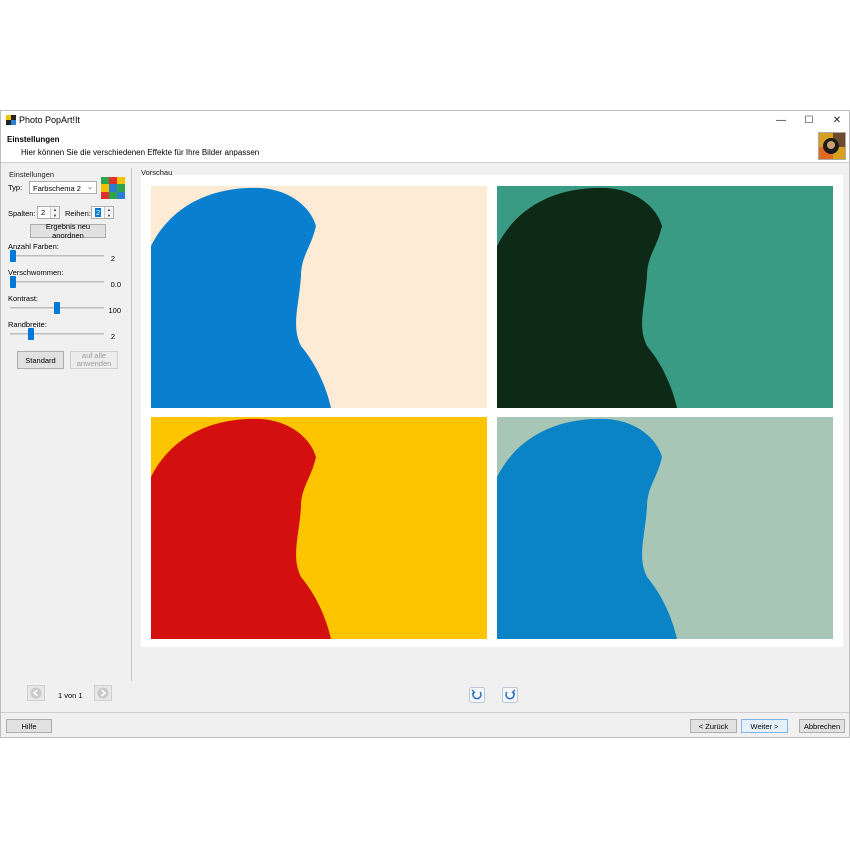  I want to click on colors-slider, so click(57, 256).